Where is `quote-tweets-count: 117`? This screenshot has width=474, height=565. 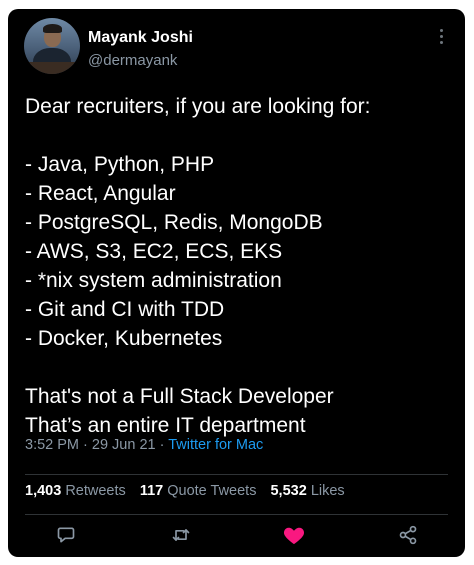
quote-tweets-count: 117 is located at coordinates (151, 491).